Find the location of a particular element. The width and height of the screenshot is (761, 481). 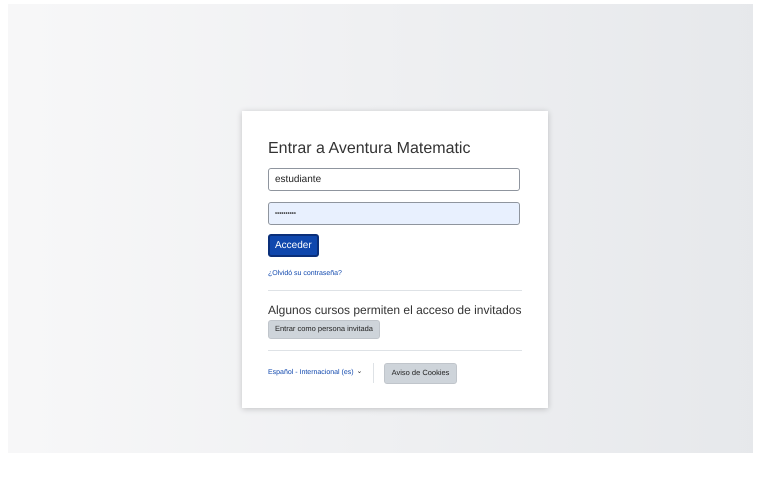

login-title: Entrar a Aventura Matematic is located at coordinates (370, 149).